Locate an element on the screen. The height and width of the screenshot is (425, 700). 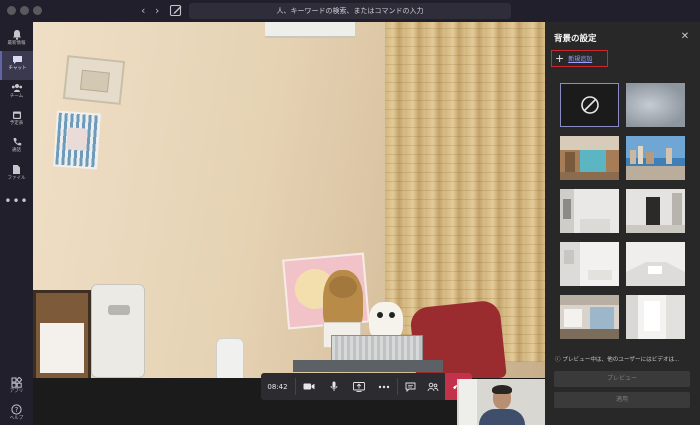
rail-label: ファイル is located at coordinates (16, 178).